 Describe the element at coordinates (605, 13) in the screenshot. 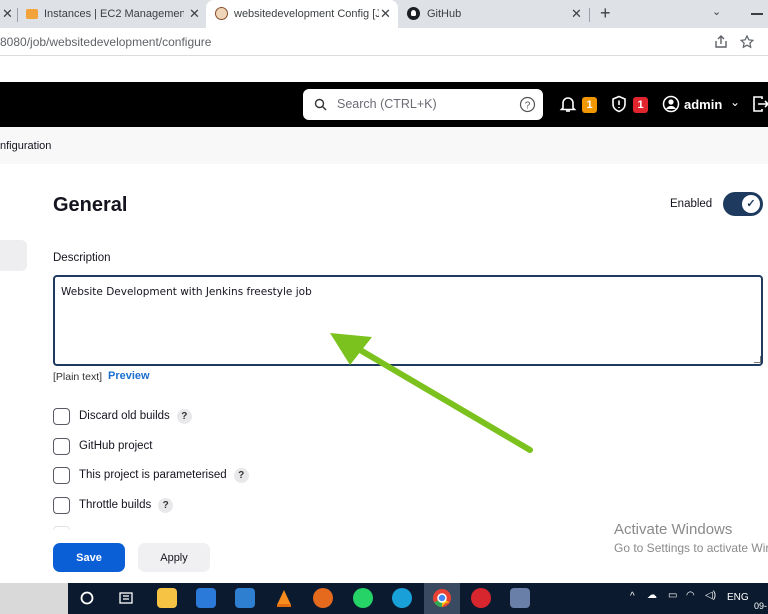

I see `new-tab-button: +` at that location.